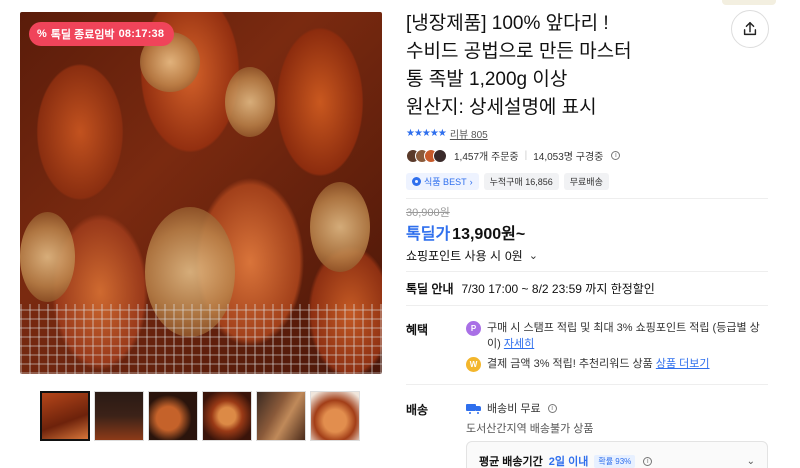 The height and width of the screenshot is (468, 800). Describe the element at coordinates (519, 51) in the screenshot. I see `title-line: 수비드 공법으로 만든 마스터` at that location.